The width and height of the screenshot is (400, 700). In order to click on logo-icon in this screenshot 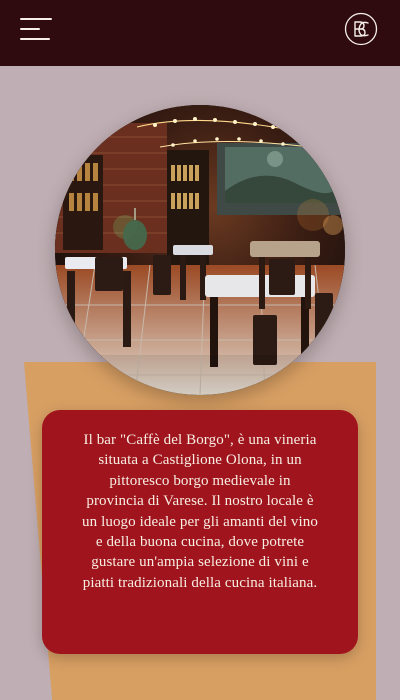, I will do `click(361, 29)`.